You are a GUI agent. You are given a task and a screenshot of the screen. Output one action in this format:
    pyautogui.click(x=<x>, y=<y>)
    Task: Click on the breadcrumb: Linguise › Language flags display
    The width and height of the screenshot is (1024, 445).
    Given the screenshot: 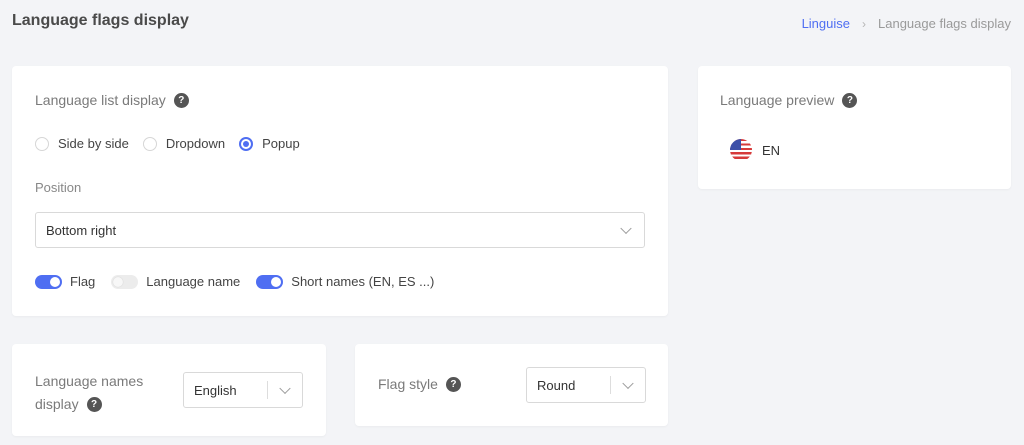 What is the action you would take?
    pyautogui.click(x=906, y=23)
    